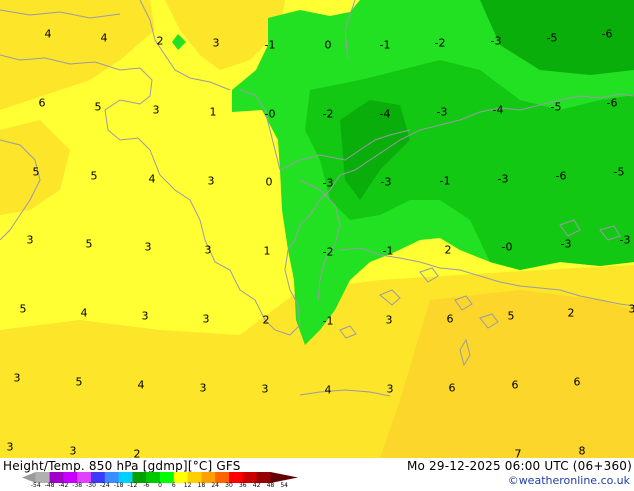 Image resolution: width=634 pixels, height=491 pixels. Describe the element at coordinates (50, 486) in the screenshot. I see `color-scale-tick-label: -48` at that location.